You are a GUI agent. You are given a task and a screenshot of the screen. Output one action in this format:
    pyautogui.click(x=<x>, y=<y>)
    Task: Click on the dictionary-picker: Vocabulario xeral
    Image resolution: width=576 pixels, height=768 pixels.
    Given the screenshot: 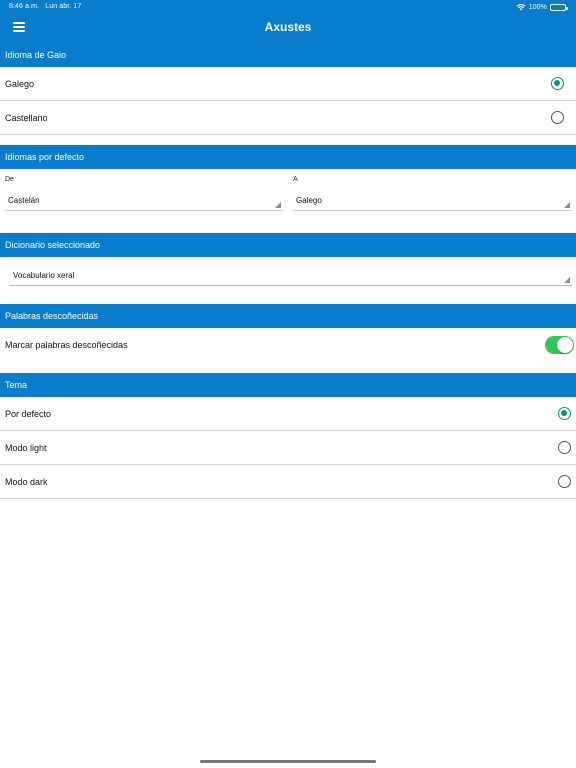 What is the action you would take?
    pyautogui.click(x=290, y=276)
    